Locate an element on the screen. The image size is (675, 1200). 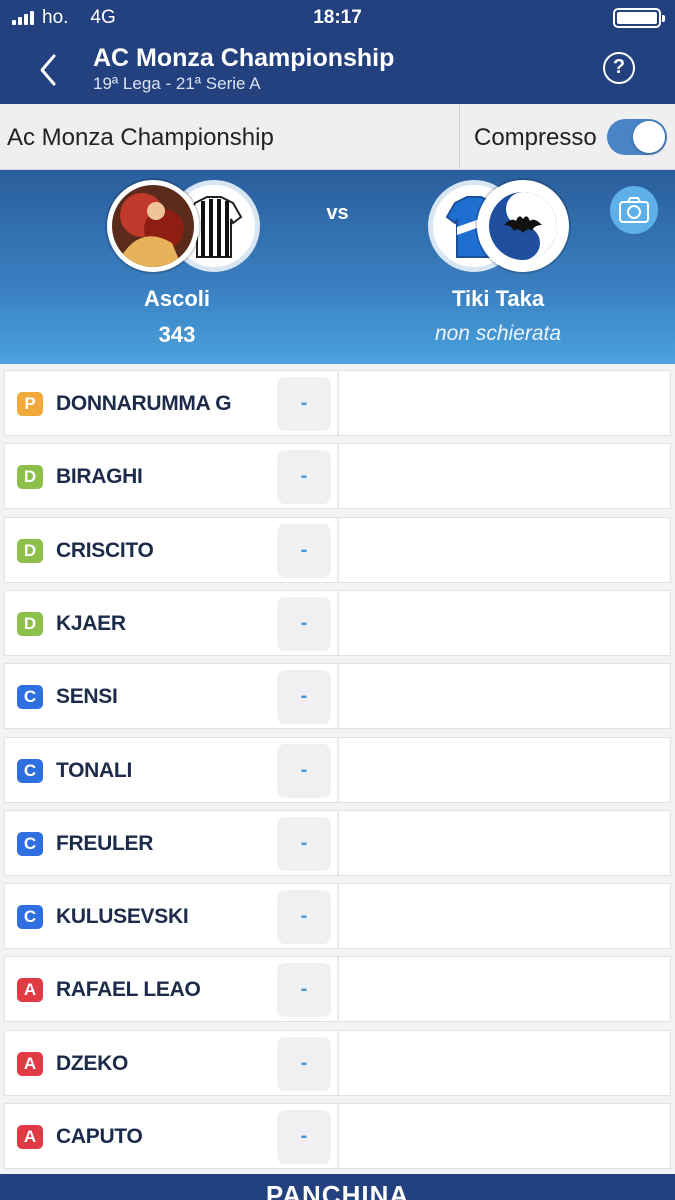
player-row: C SENSI - is located at coordinates (337, 696).